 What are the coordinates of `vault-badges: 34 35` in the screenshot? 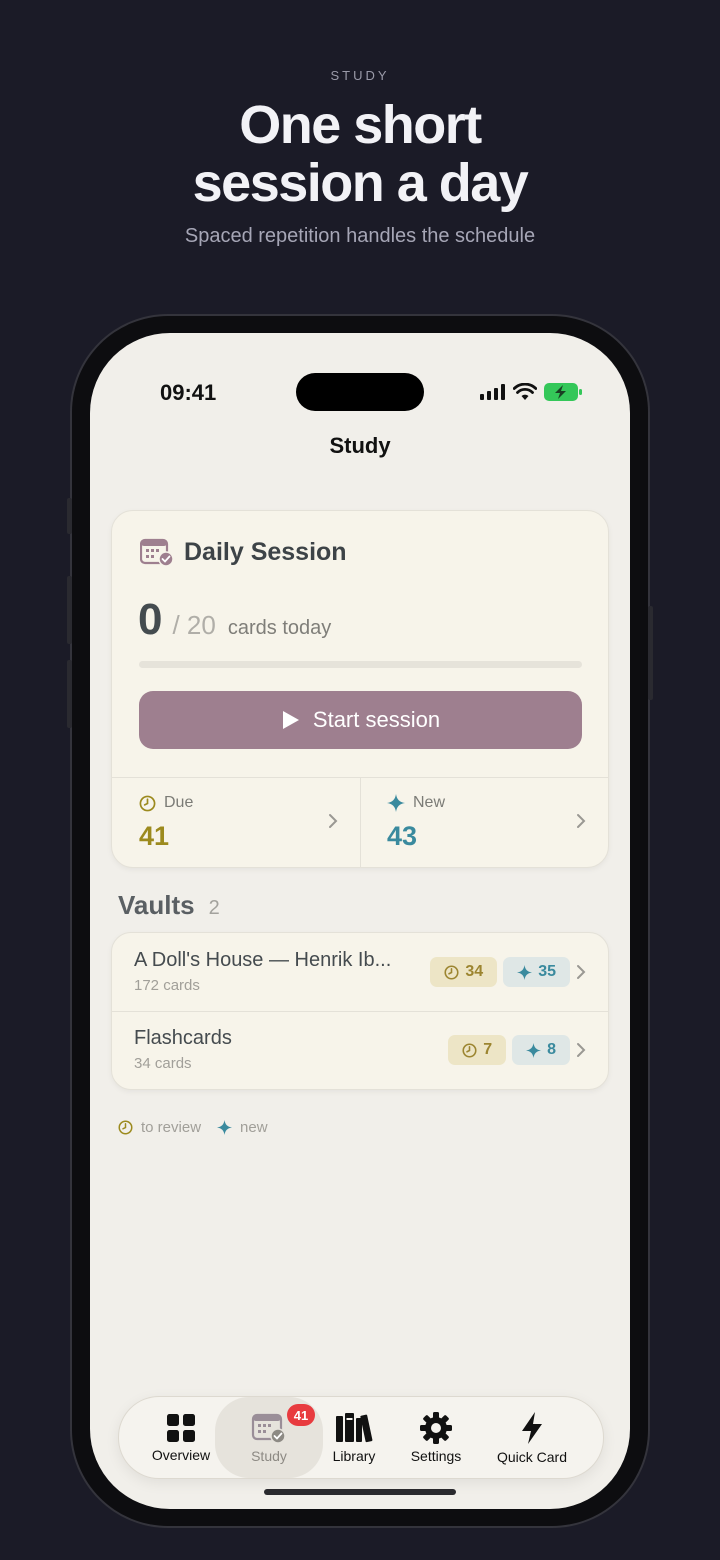 It's located at (508, 972).